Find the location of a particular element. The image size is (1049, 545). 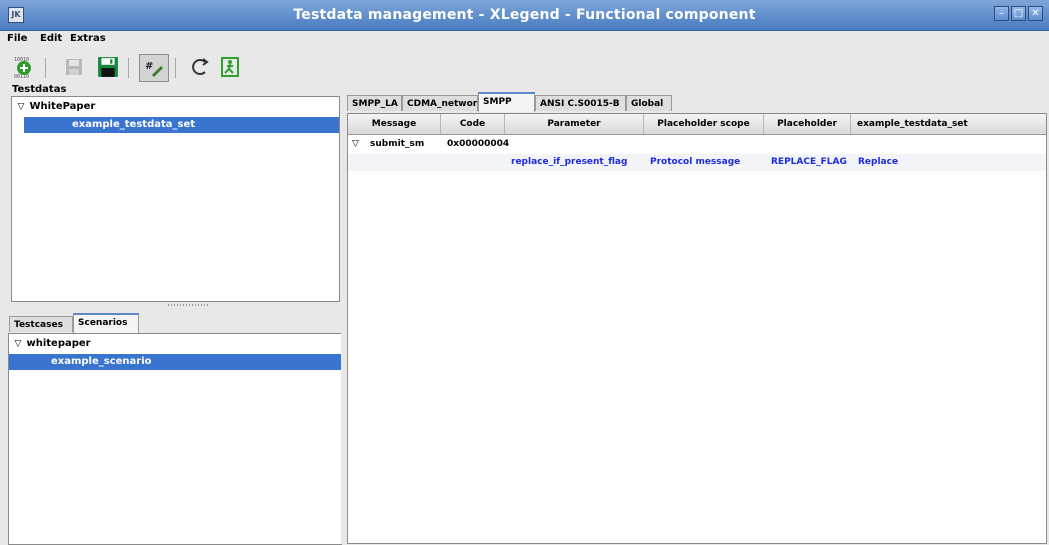

placeholder-cell: REPLACE_FLAG is located at coordinates (809, 162).